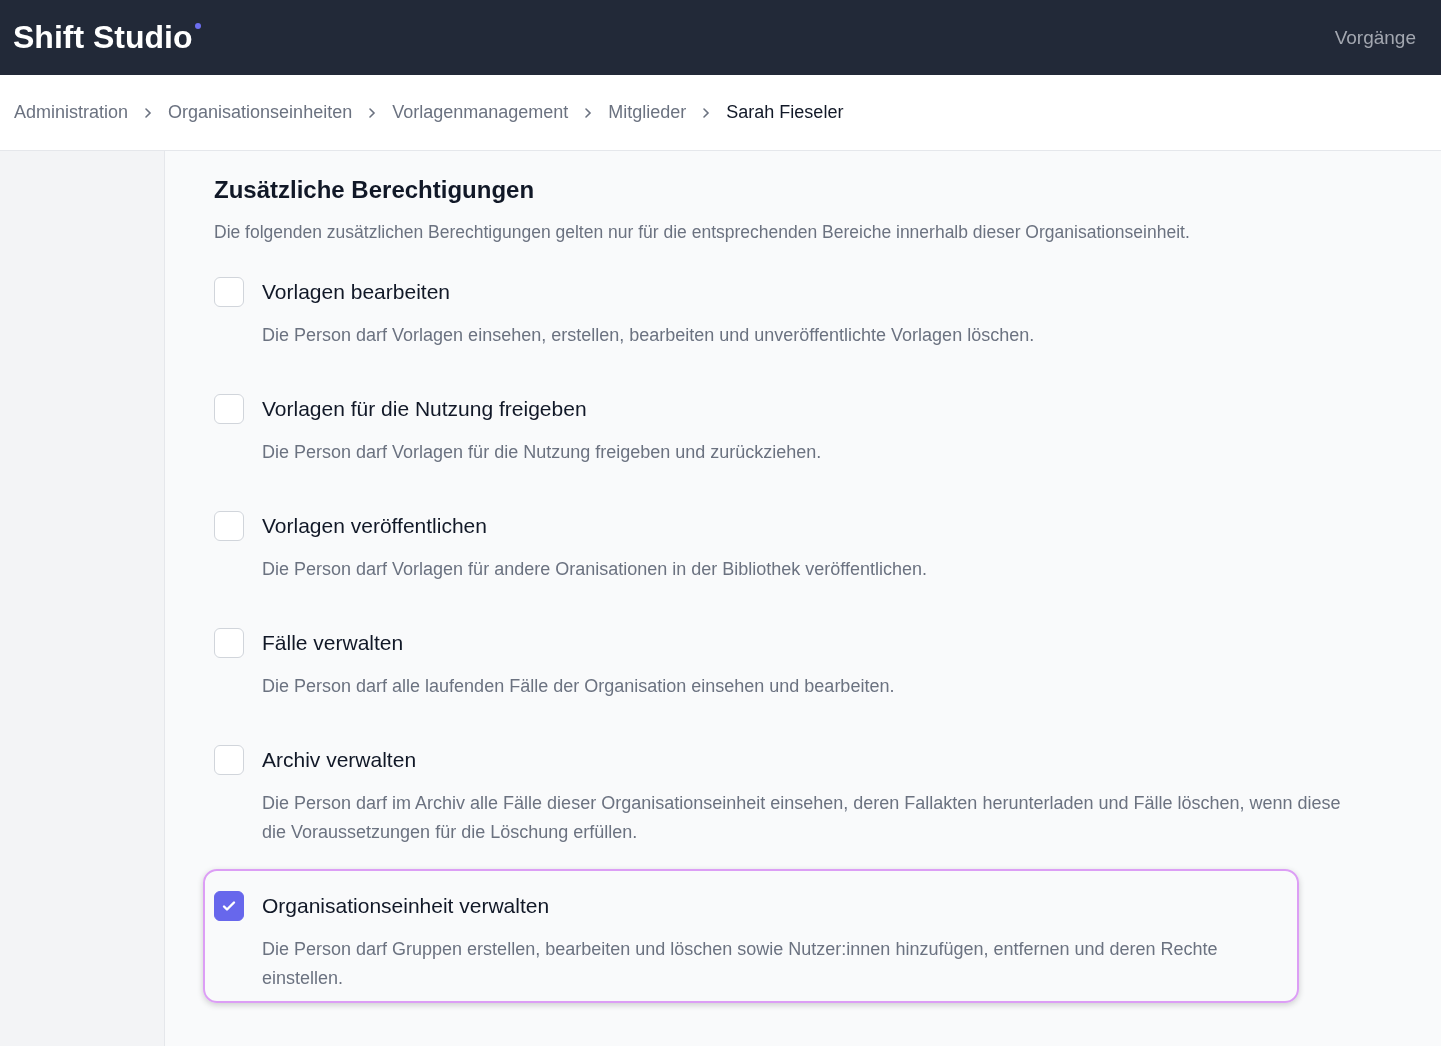 Image resolution: width=1441 pixels, height=1046 pixels. I want to click on section-description: Die folgenden zusätzlichen Berechtigungen gelten nur für die entsprechenden Bereiche innerhalb dieser Organisationseinheit., so click(702, 232).